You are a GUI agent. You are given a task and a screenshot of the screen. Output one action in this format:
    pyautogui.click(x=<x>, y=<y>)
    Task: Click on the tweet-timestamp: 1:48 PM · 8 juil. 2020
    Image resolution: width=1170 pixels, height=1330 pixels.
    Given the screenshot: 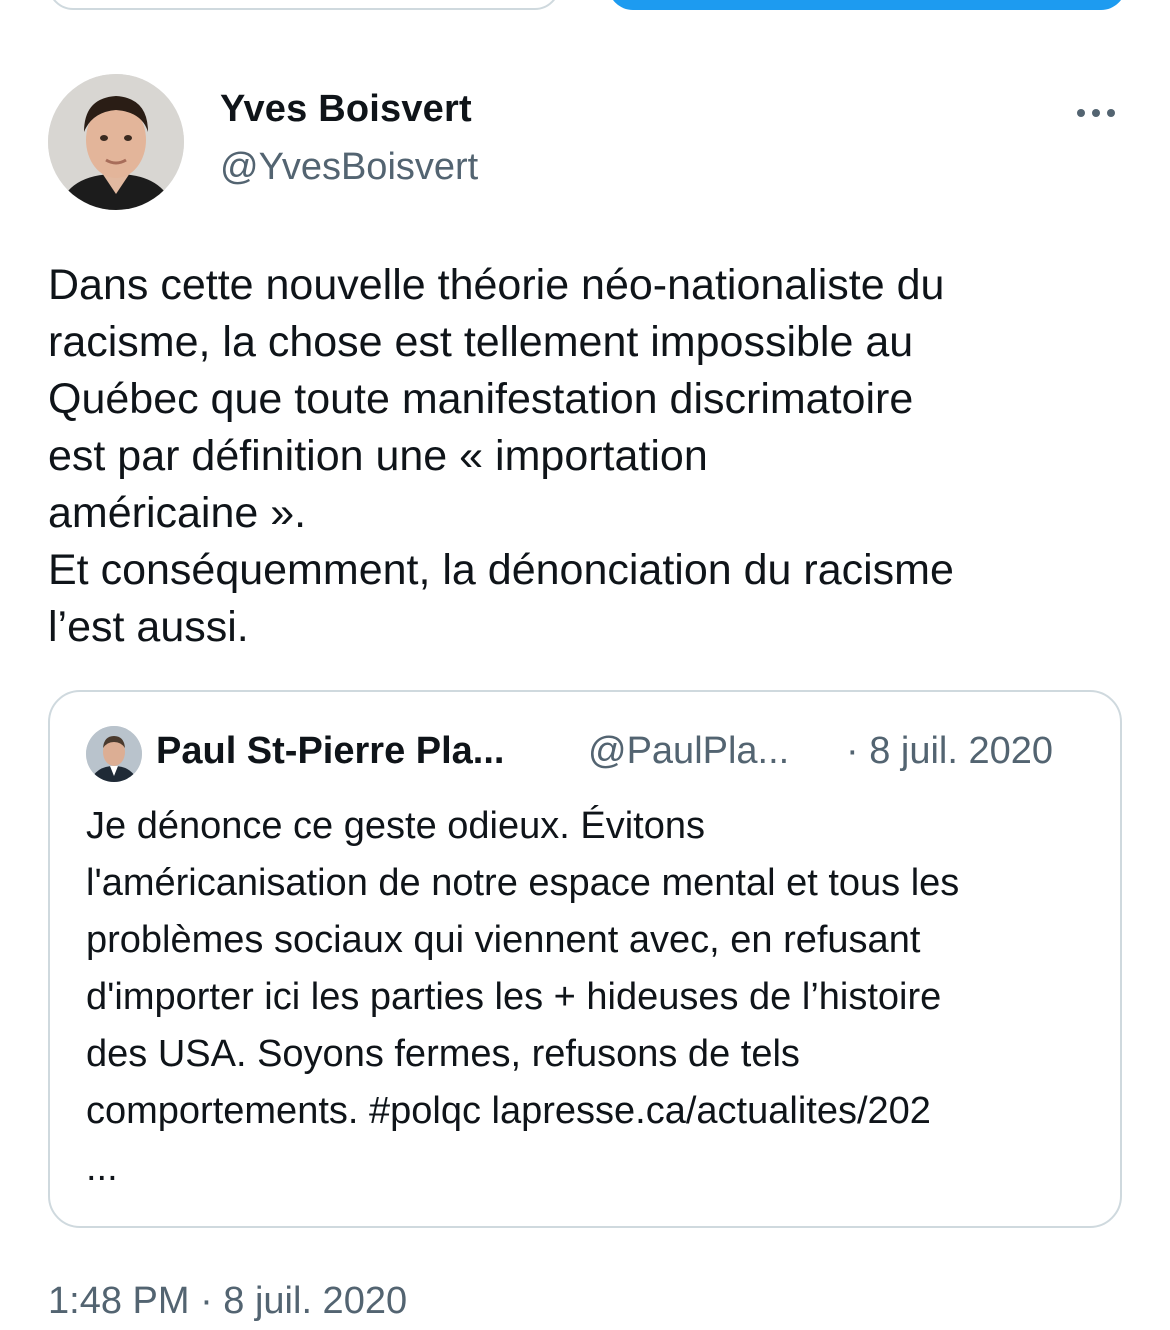 What is the action you would take?
    pyautogui.click(x=227, y=1301)
    